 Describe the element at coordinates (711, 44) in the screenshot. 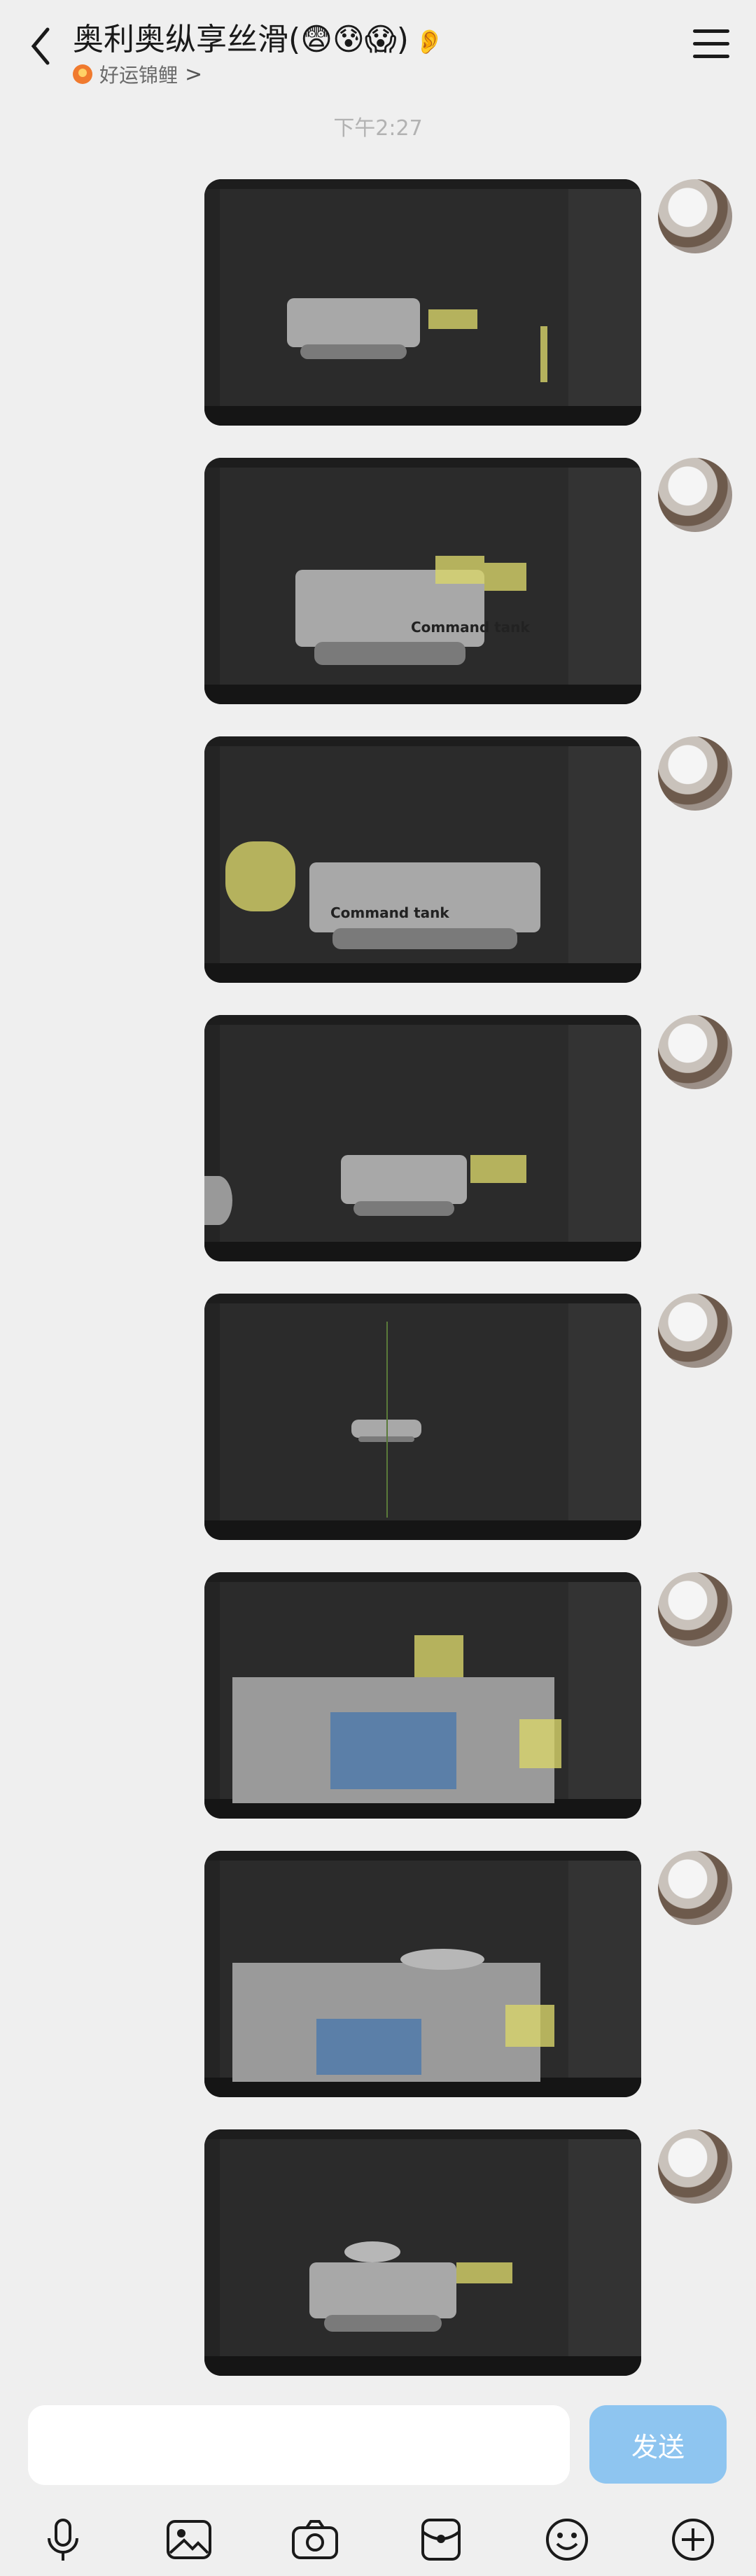

I see `menu-icon` at that location.